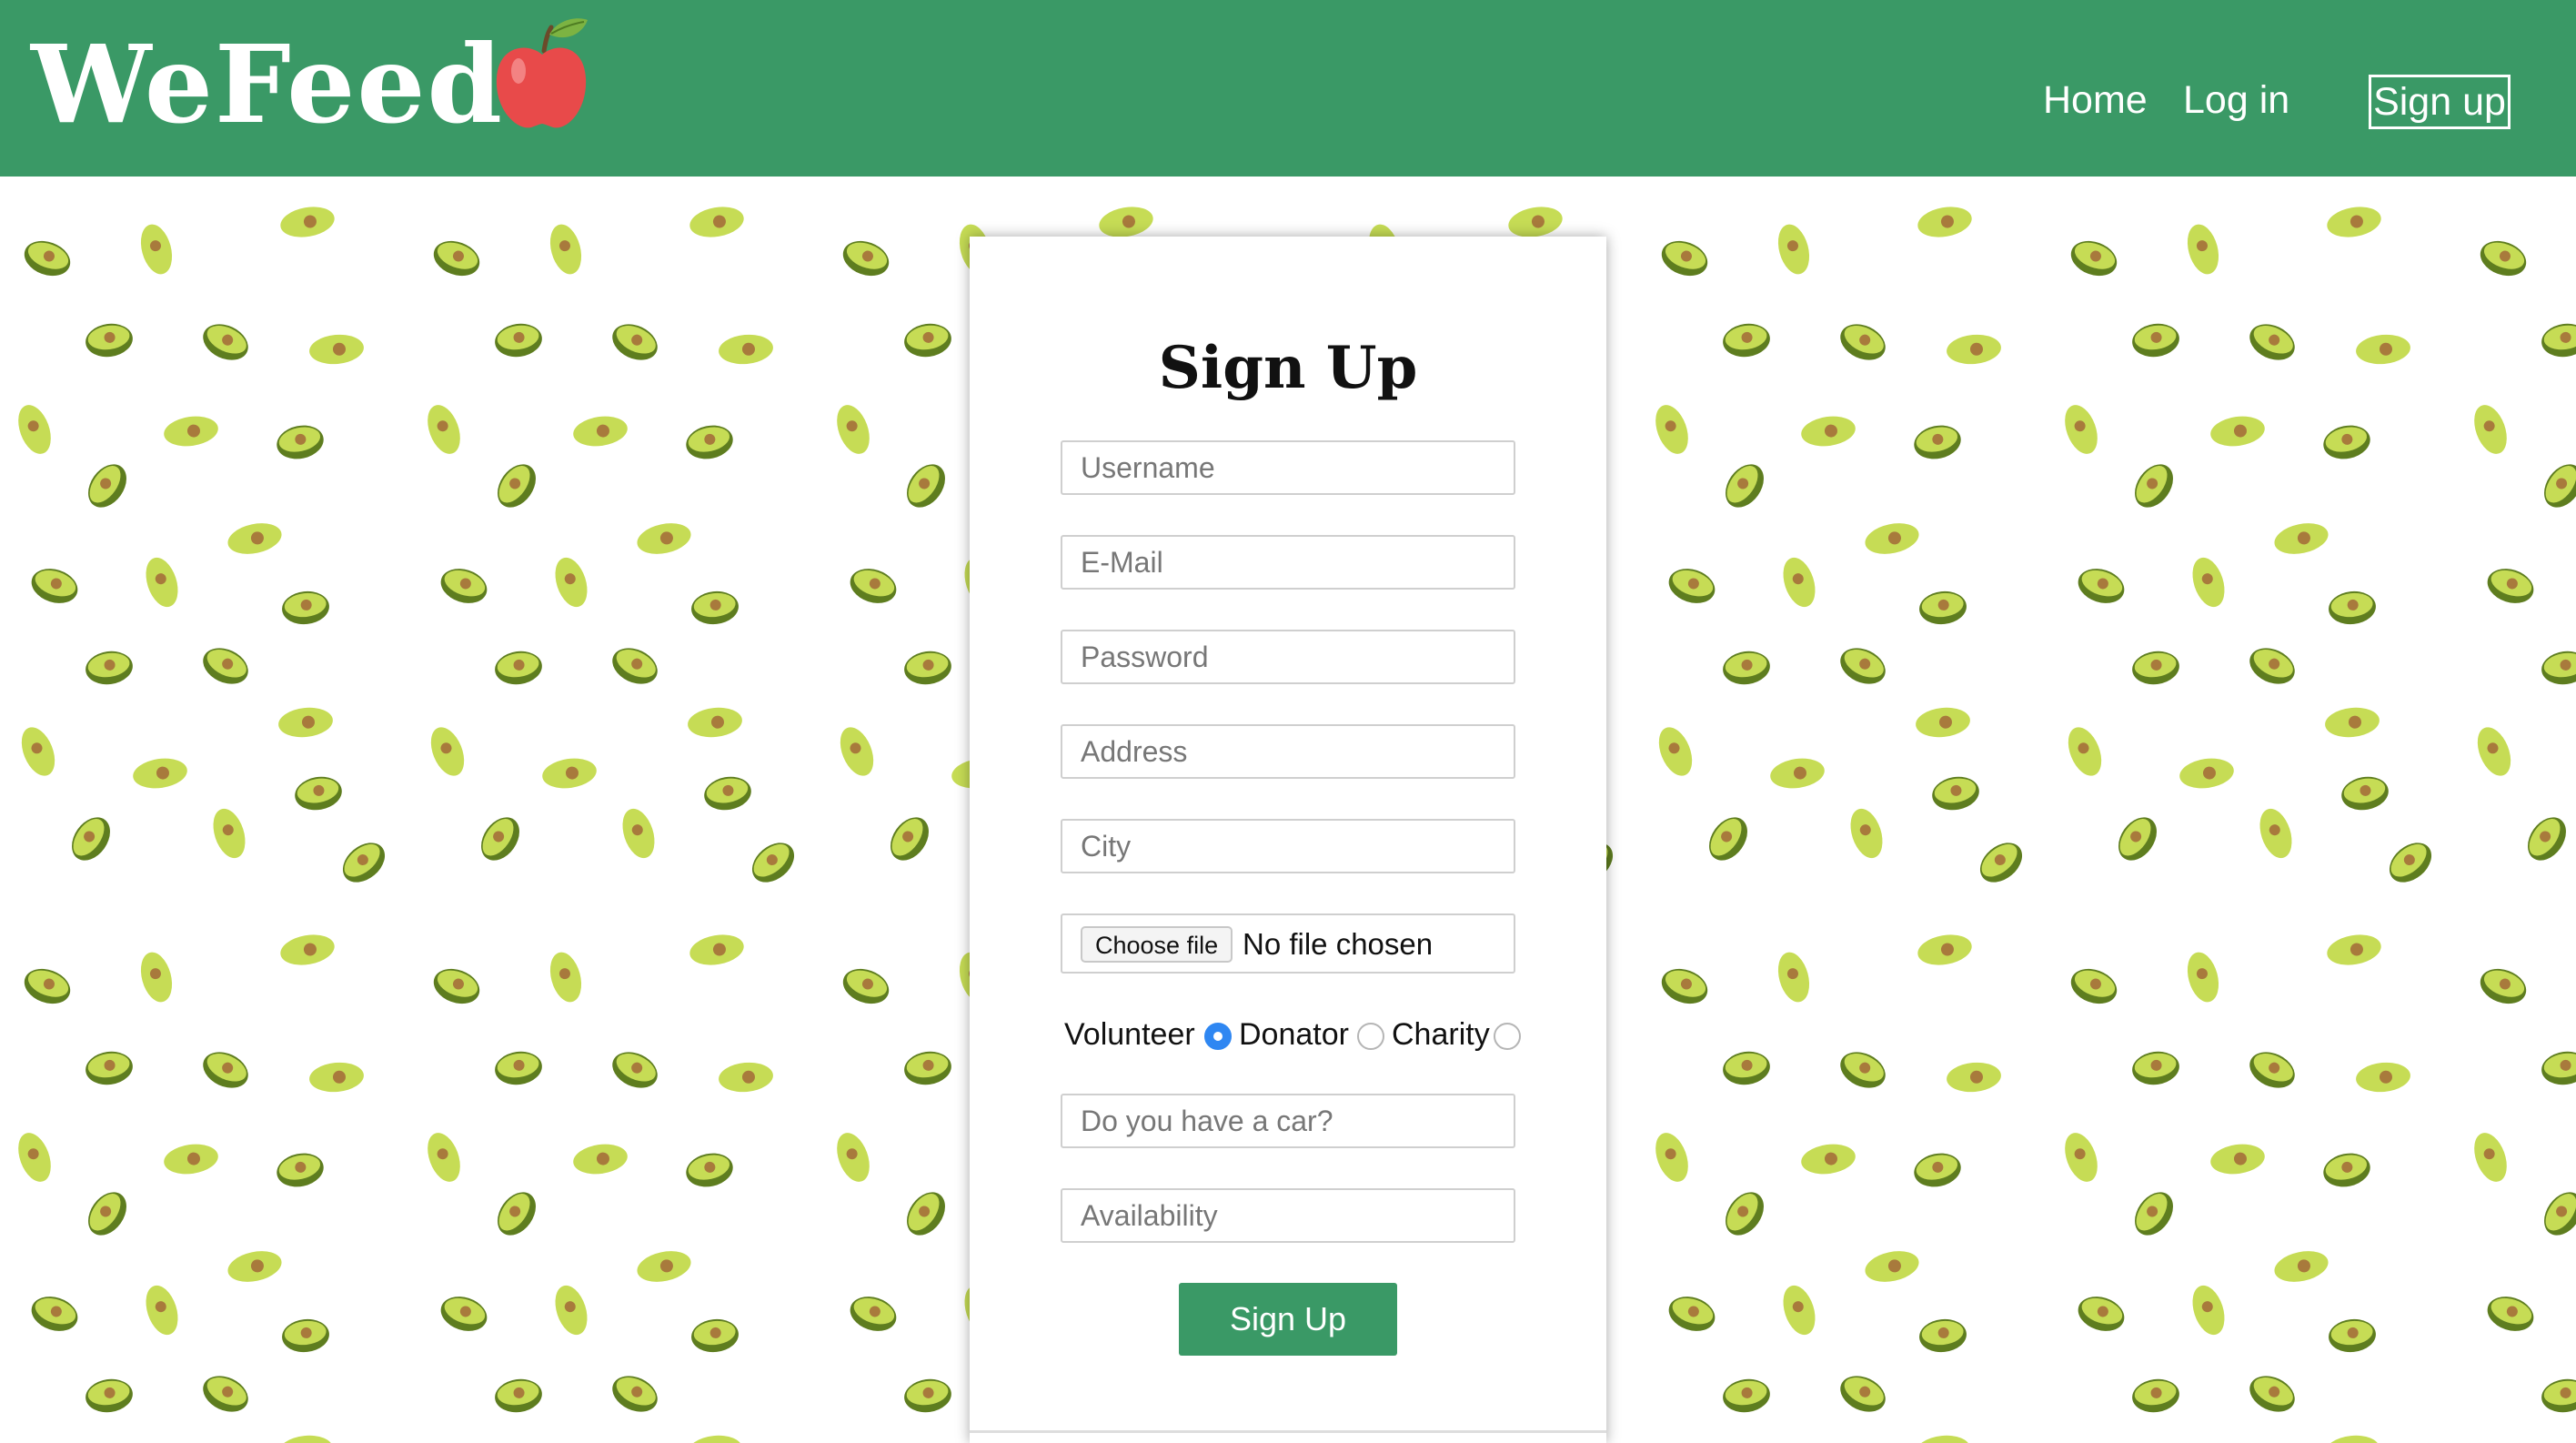 The image size is (2576, 1443). What do you see at coordinates (1288, 657) in the screenshot?
I see `password-input` at bounding box center [1288, 657].